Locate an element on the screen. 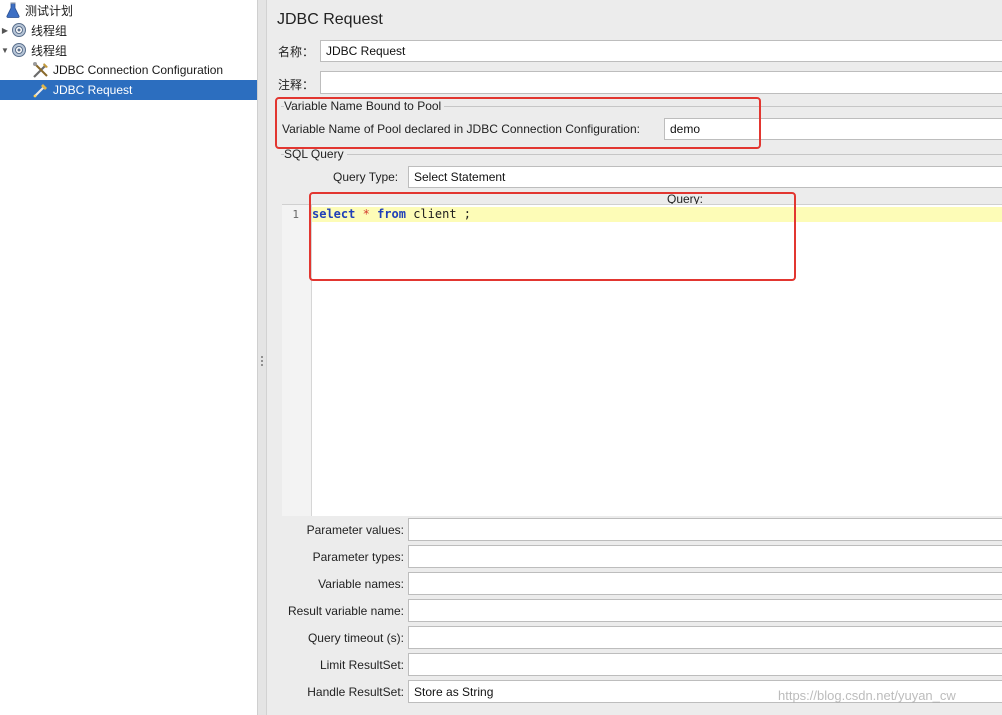  panel-splitter is located at coordinates (262, 357).